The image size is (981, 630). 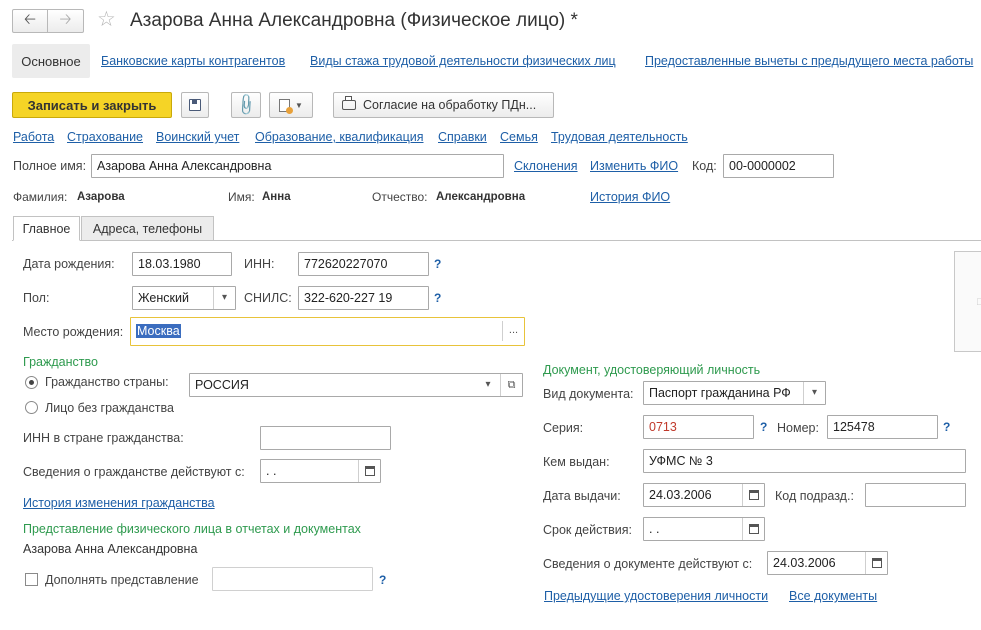 What do you see at coordinates (915, 495) in the screenshot?
I see `subdivision-input` at bounding box center [915, 495].